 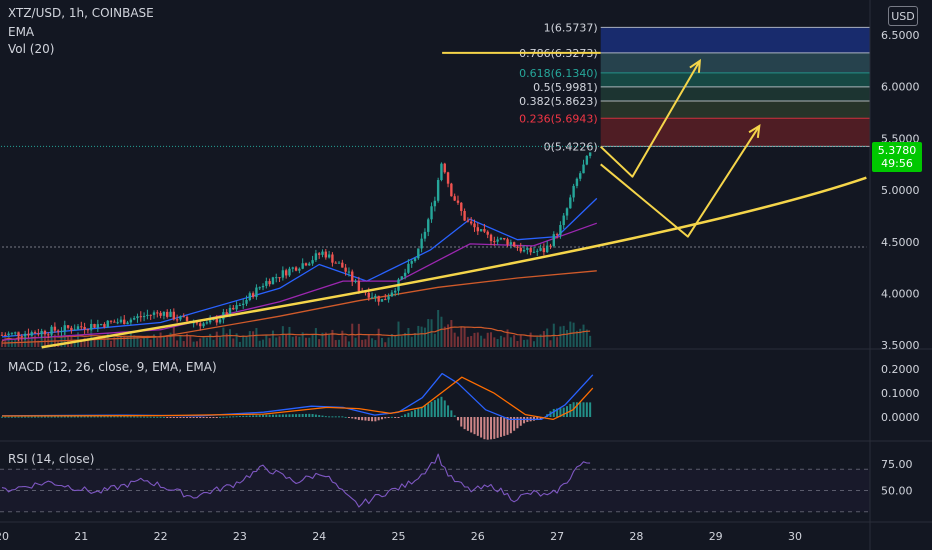 I want to click on fib-level-label: 0.5(5.9981), so click(x=565, y=87).